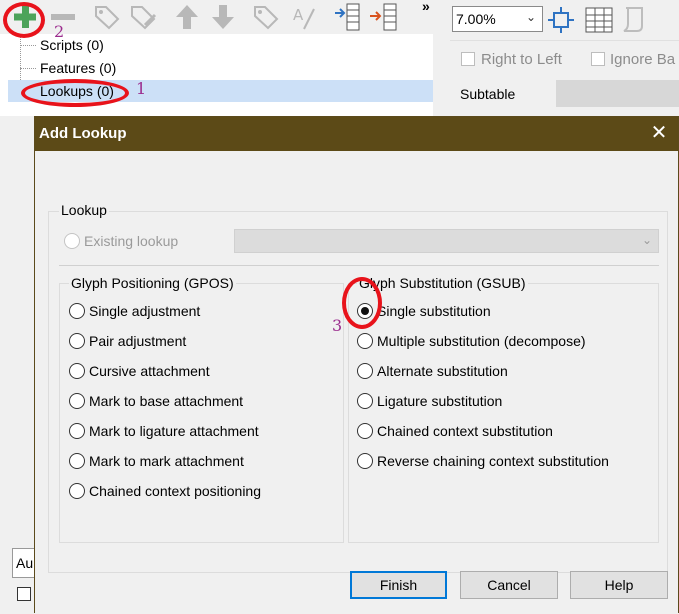  Describe the element at coordinates (356, 134) in the screenshot. I see `dialog-titlebar: Add Lookup ✕` at that location.